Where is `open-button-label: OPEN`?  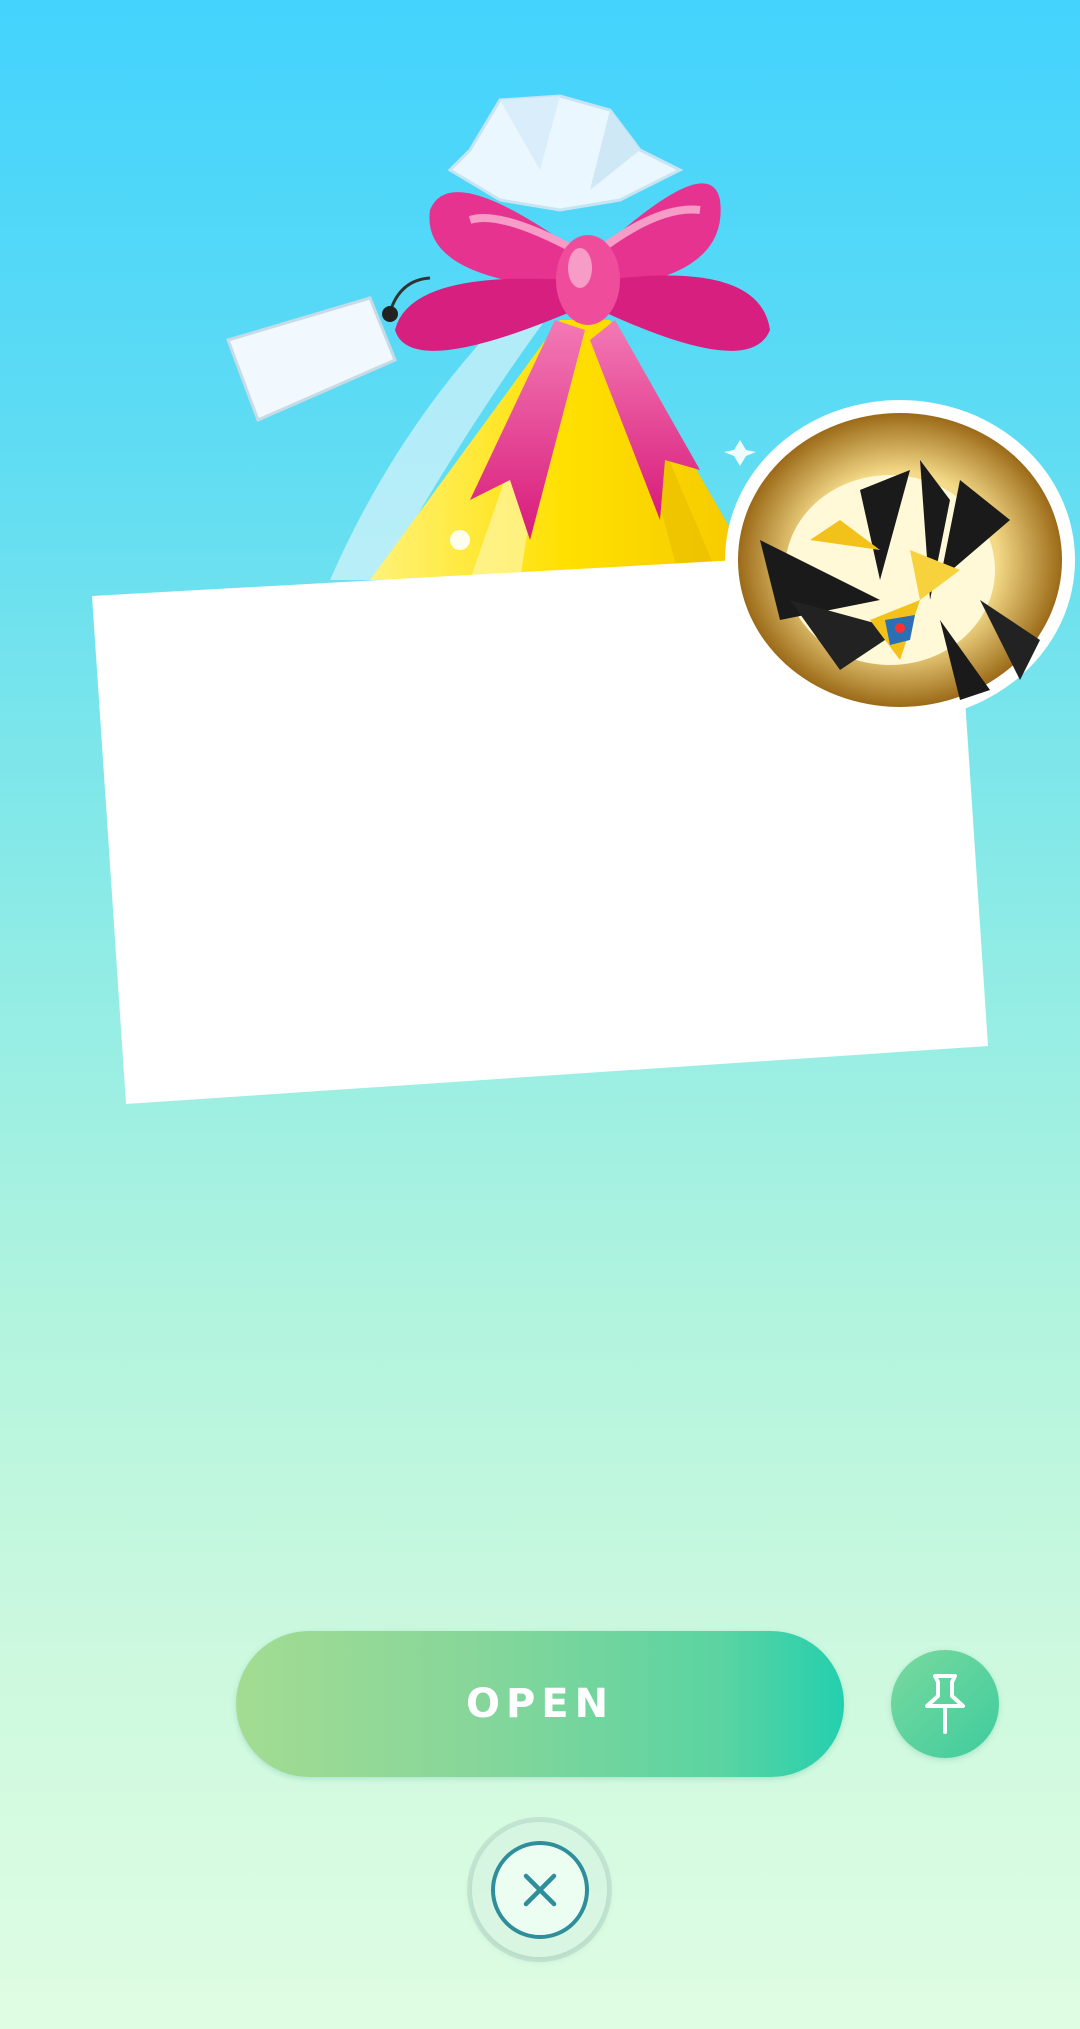
open-button-label: OPEN is located at coordinates (540, 1704).